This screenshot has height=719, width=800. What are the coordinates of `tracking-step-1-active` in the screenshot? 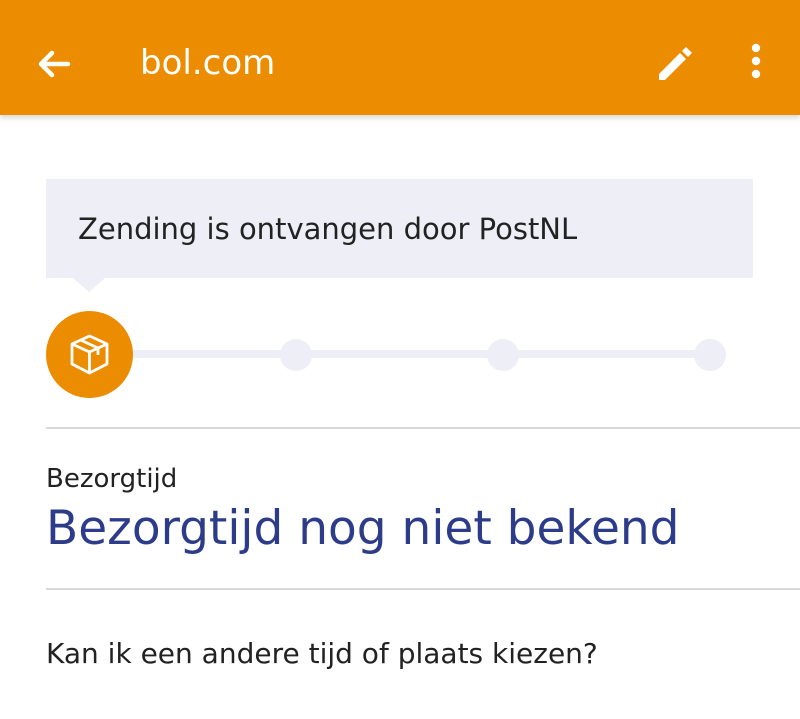 It's located at (89, 354).